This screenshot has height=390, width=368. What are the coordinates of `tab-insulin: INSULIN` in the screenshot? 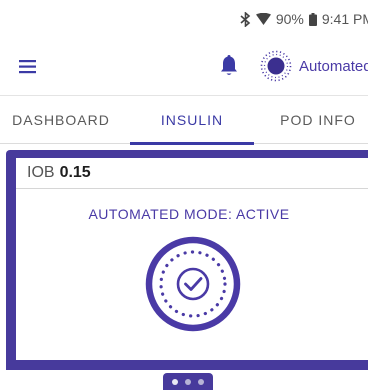 It's located at (192, 120).